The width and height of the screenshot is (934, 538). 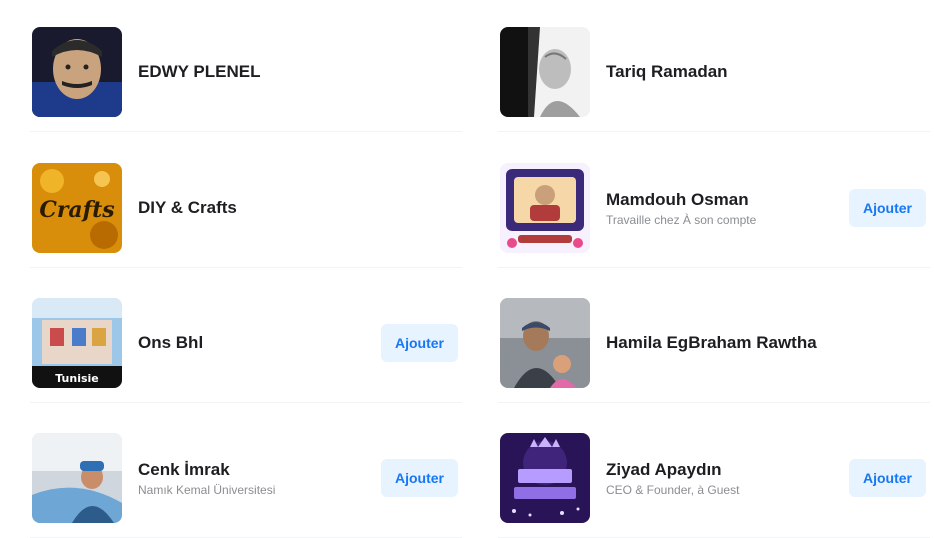 I want to click on suggestion-card-diy-crafts: Crafts DIY & Crafts, so click(x=246, y=208).